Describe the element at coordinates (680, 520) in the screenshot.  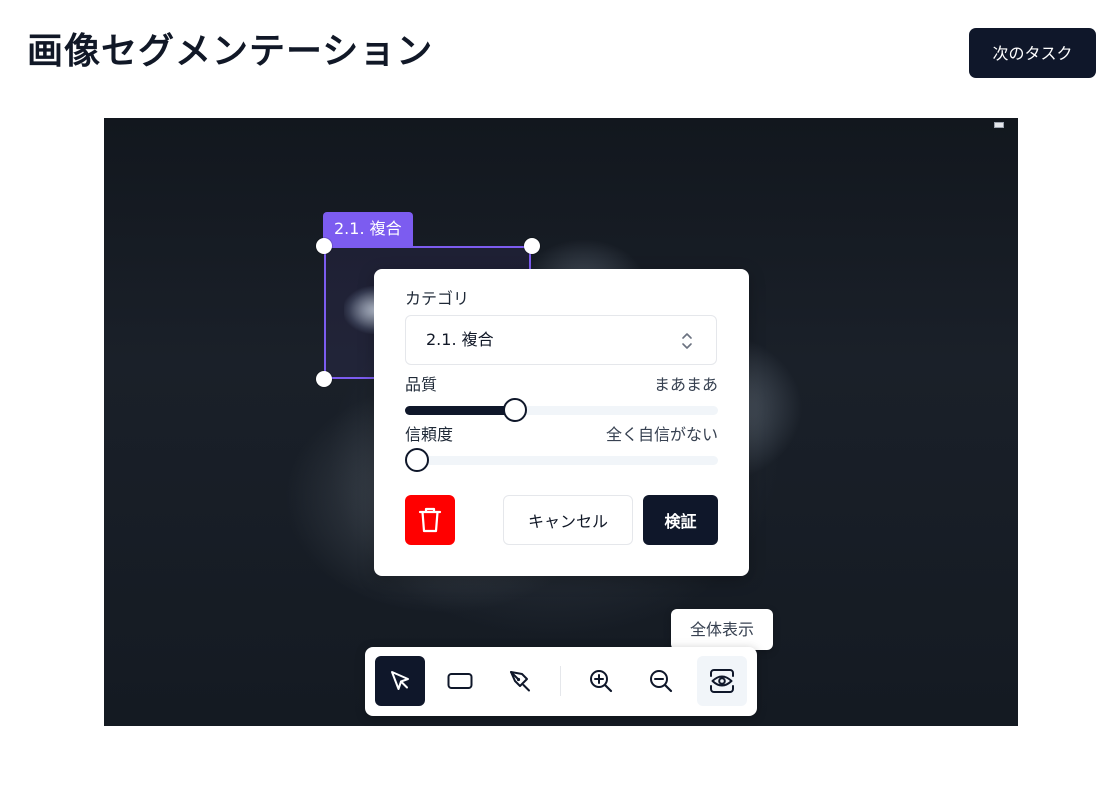
I see `verify-button: 検証` at that location.